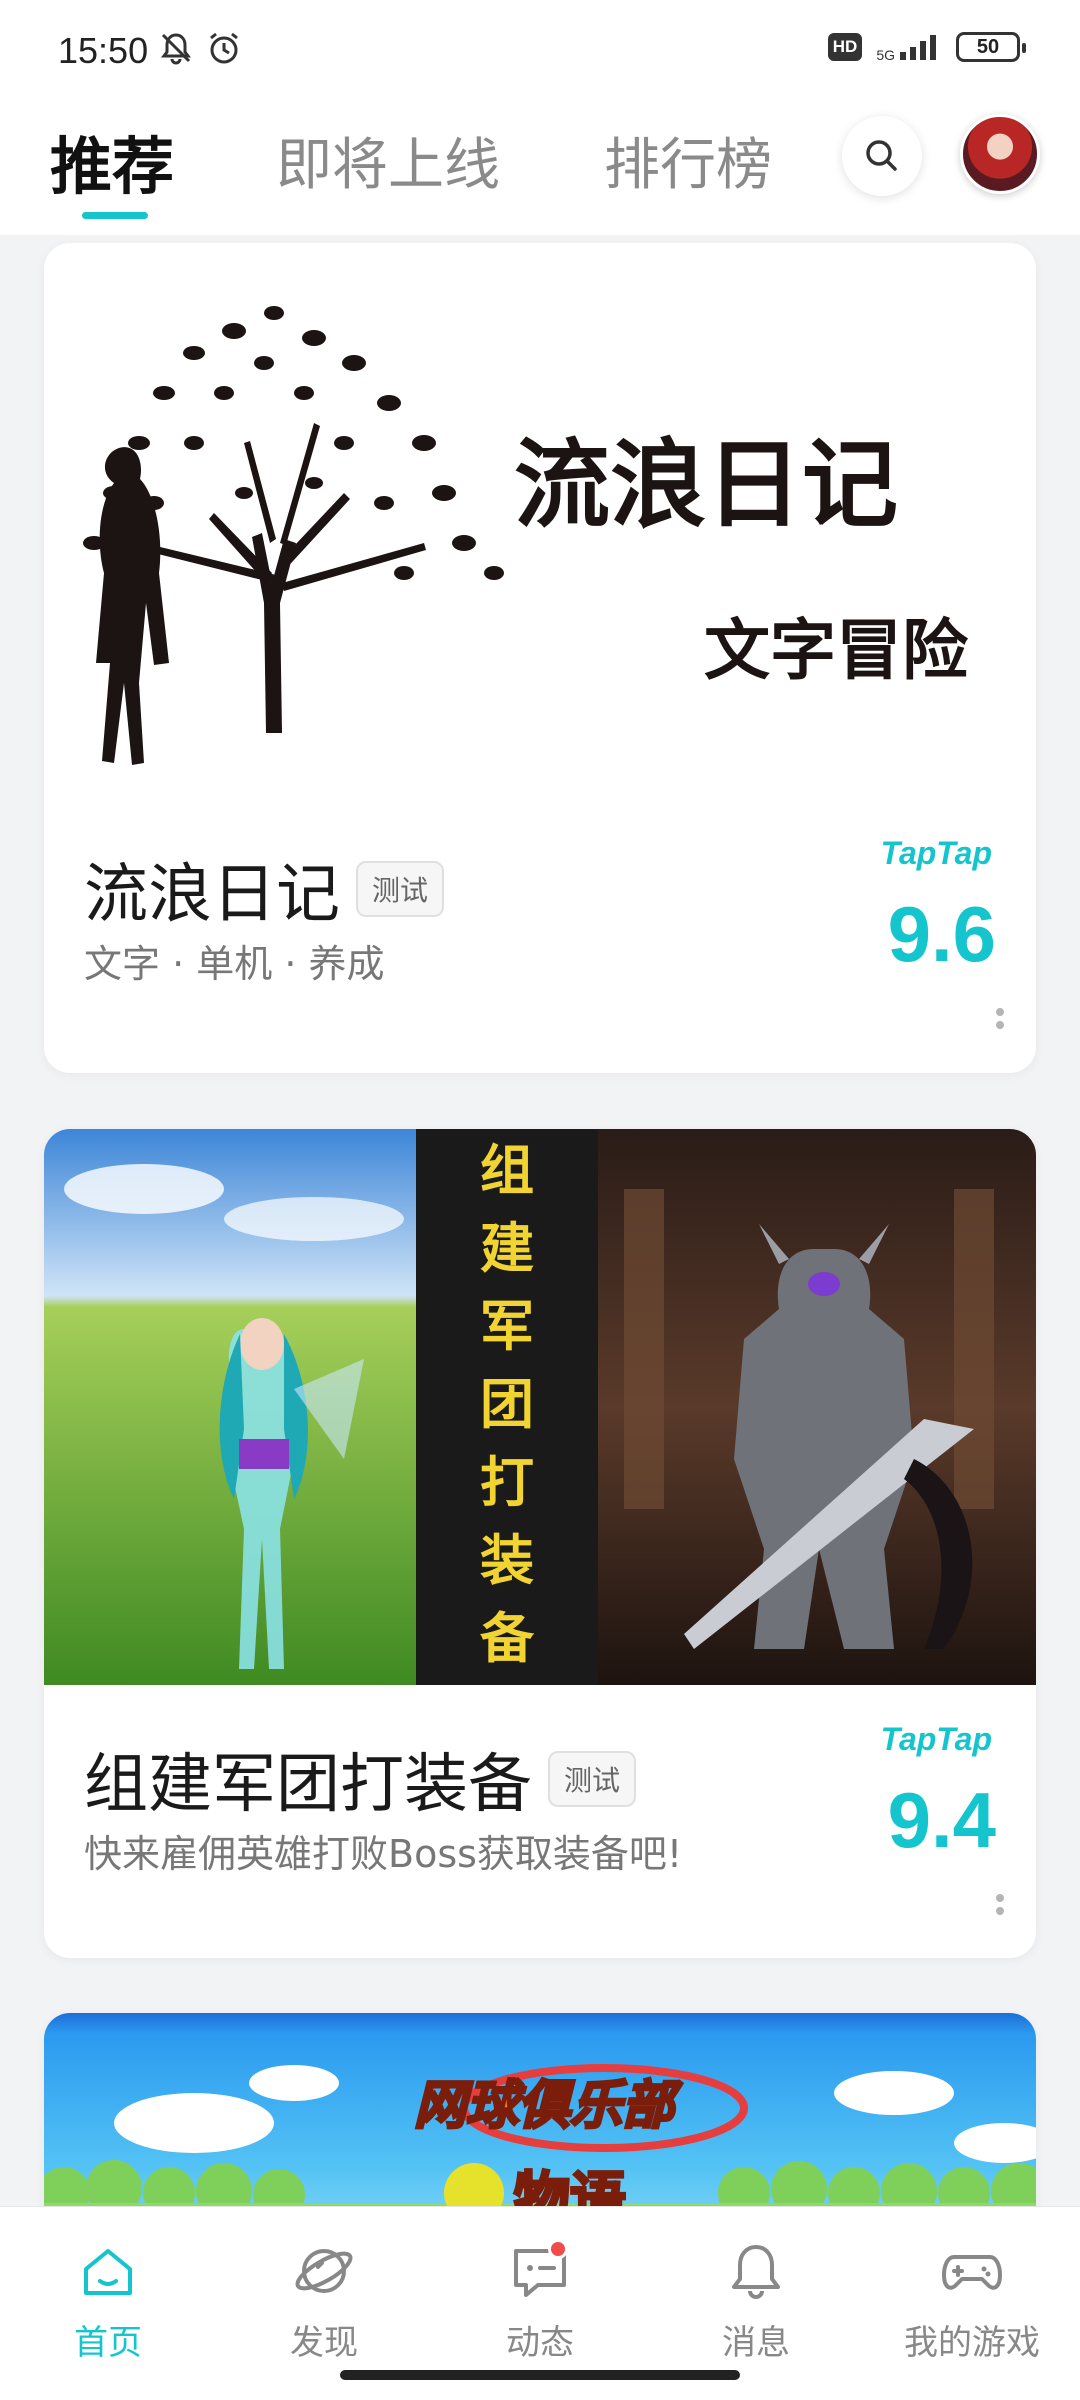  What do you see at coordinates (324, 2301) in the screenshot?
I see `nav-discover: 发现` at bounding box center [324, 2301].